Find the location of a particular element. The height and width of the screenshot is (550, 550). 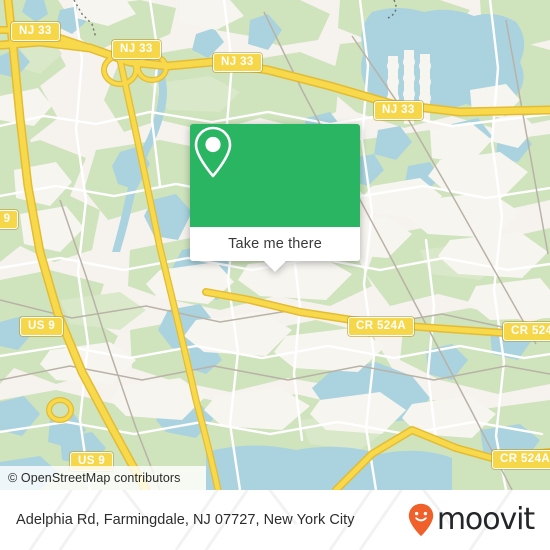

map-pin-icon is located at coordinates (213, 152).